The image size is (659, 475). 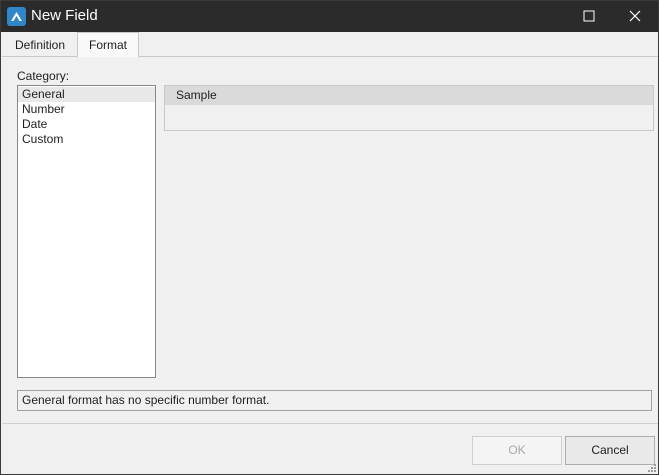 What do you see at coordinates (16, 16) in the screenshot?
I see `app-logo-icon` at bounding box center [16, 16].